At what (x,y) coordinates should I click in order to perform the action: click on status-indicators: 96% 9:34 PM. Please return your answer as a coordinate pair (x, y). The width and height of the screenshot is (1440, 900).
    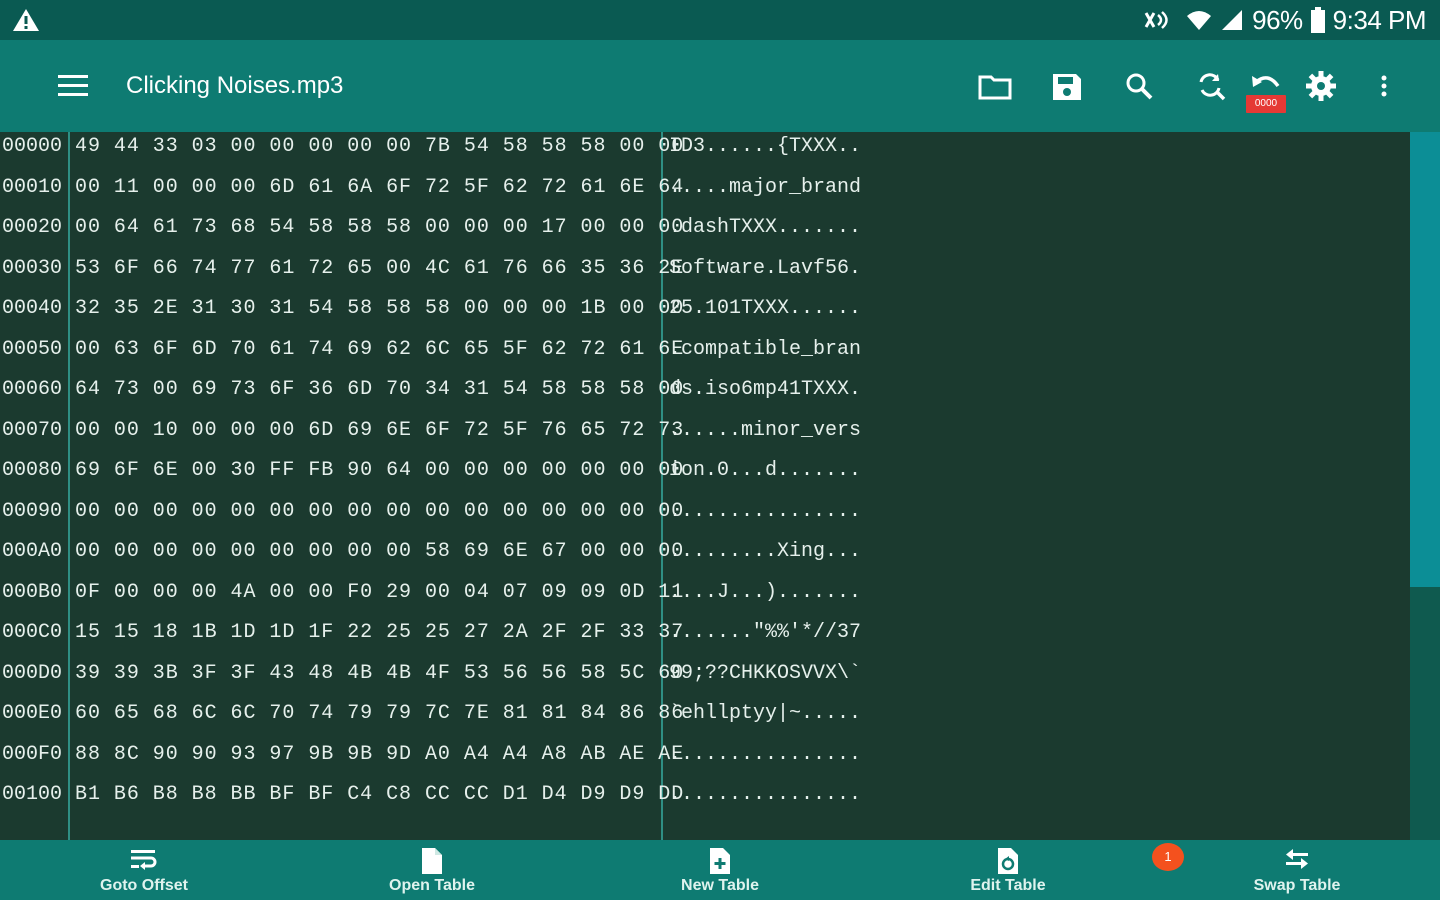
    Looking at the image, I should click on (1285, 20).